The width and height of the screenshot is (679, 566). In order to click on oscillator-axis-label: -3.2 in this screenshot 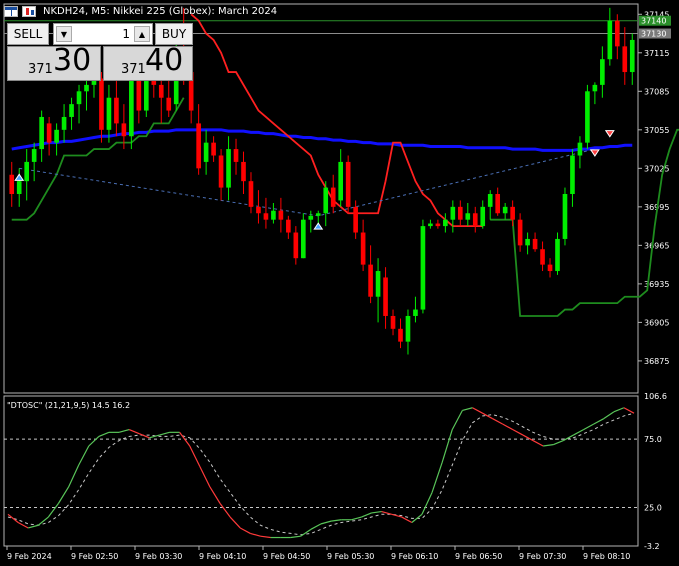, I will do `click(652, 546)`.